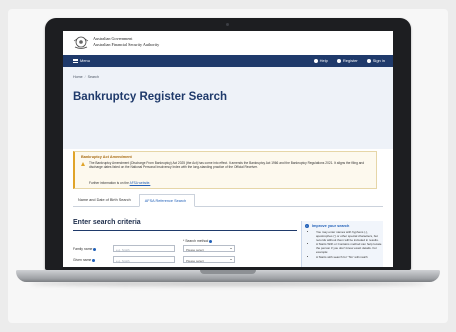 Image resolution: width=456 pixels, height=332 pixels. Describe the element at coordinates (107, 222) in the screenshot. I see `criteria-title: Enter search criteria` at that location.